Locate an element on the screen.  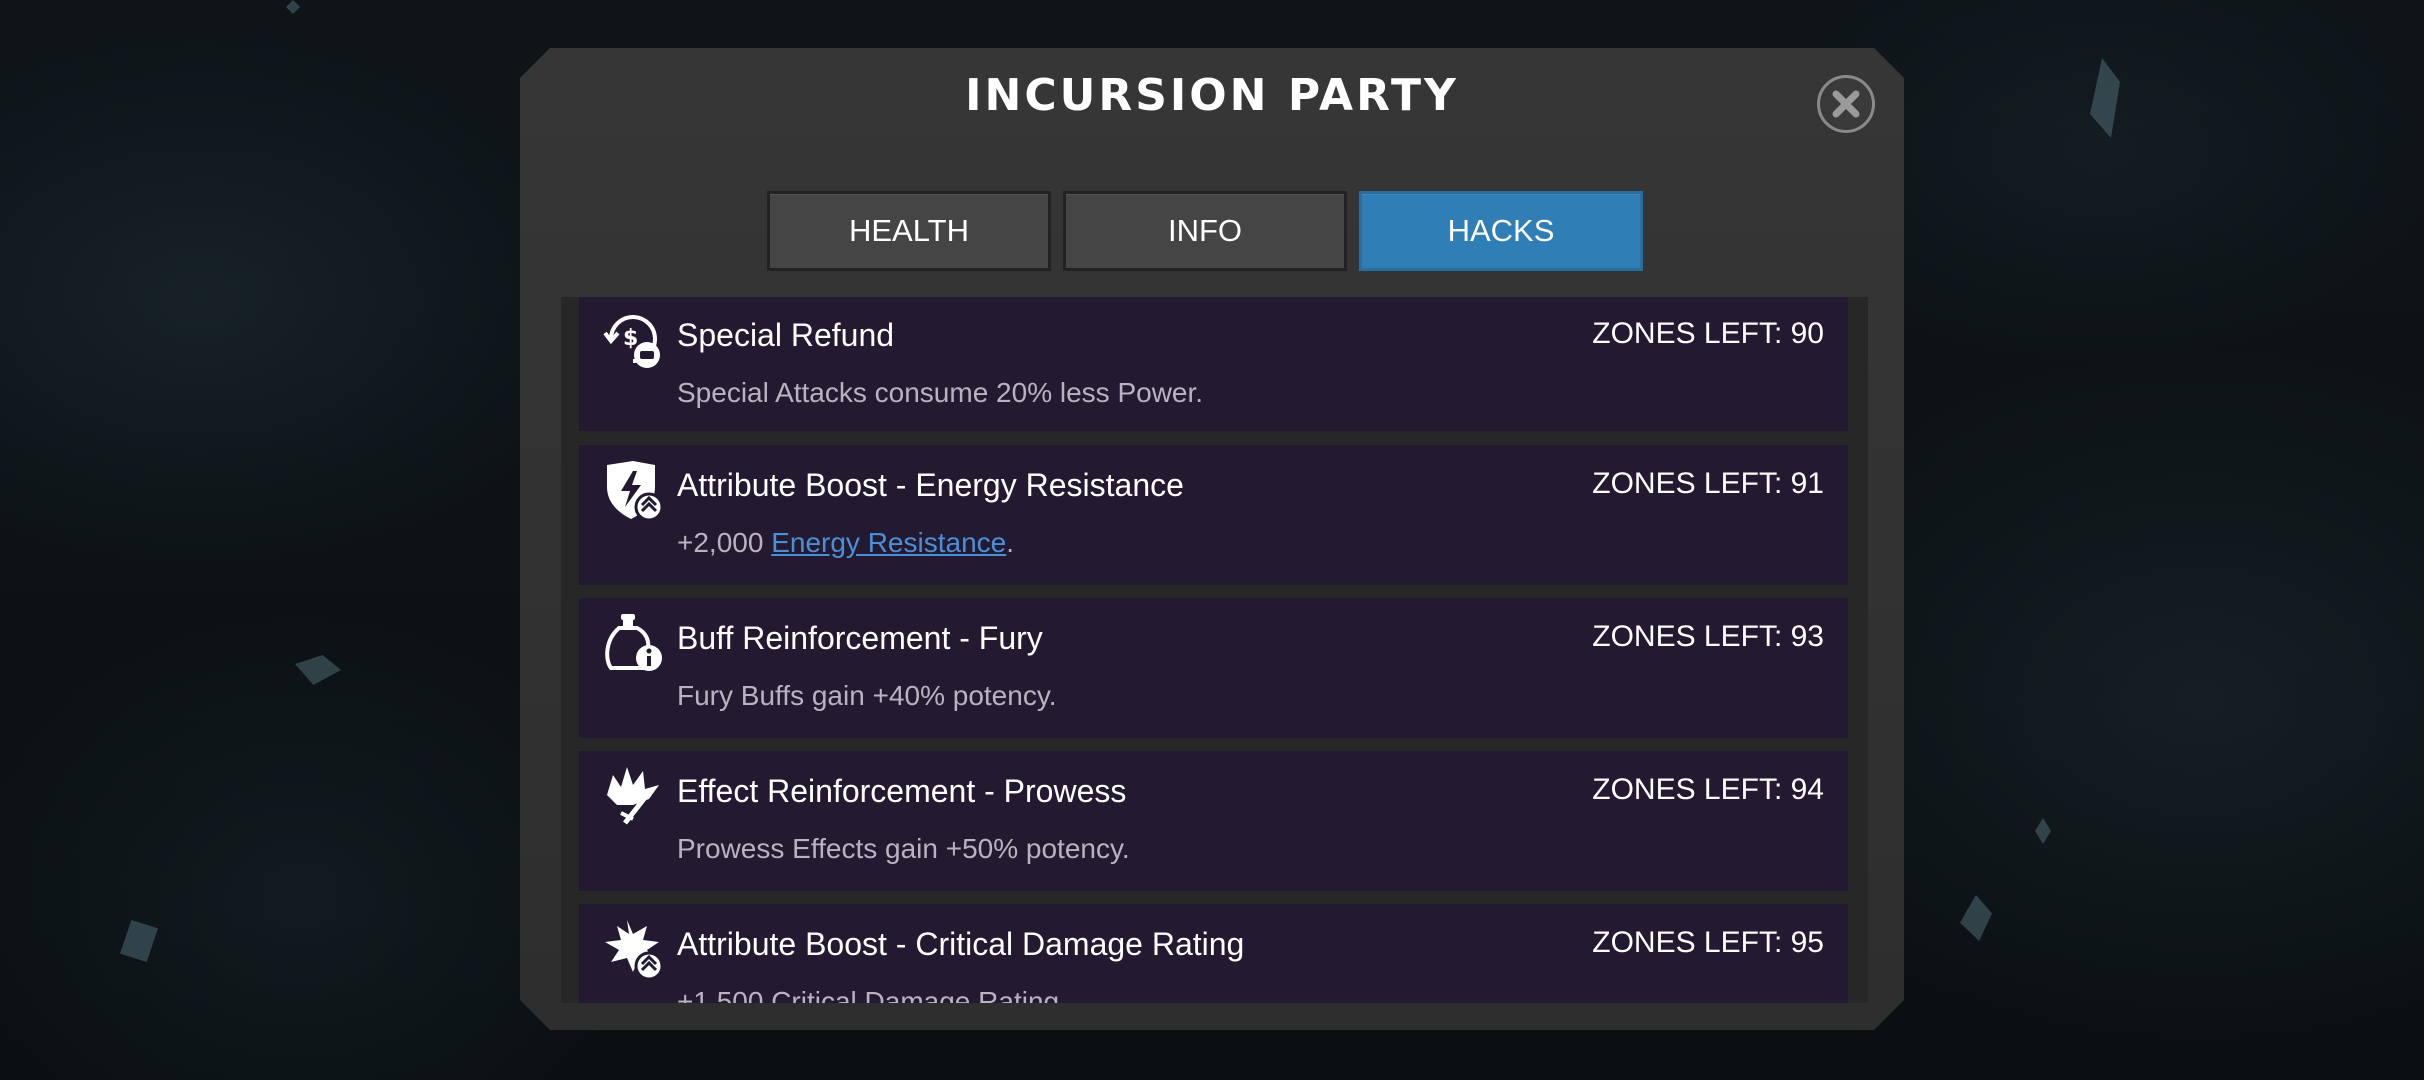
tab-bar: HEALTH INFO HACKS is located at coordinates (1205, 231).